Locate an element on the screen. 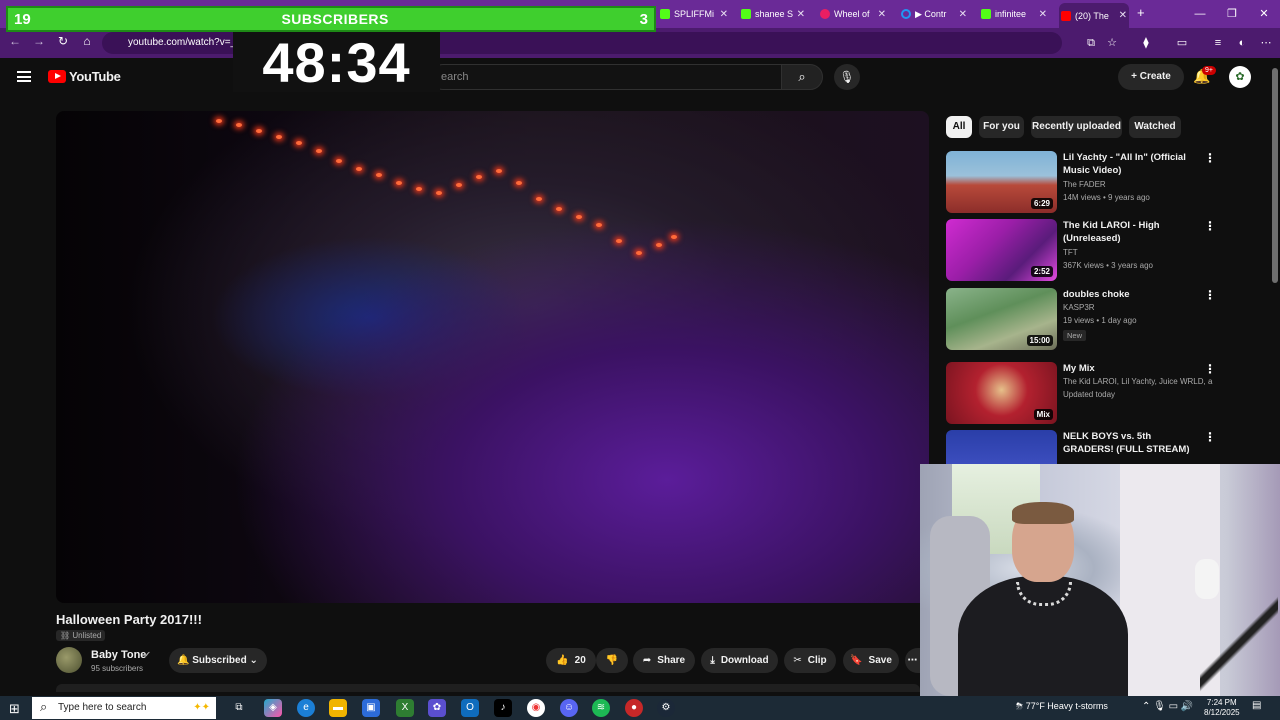 This screenshot has width=1280, height=720. split-screen-icon: ▭ is located at coordinates (1182, 43).